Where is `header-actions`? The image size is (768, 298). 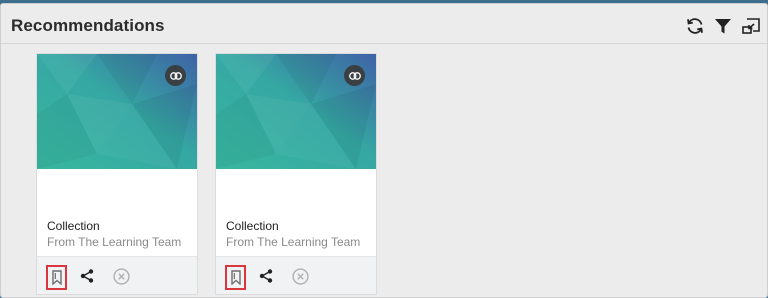
header-actions is located at coordinates (723, 26).